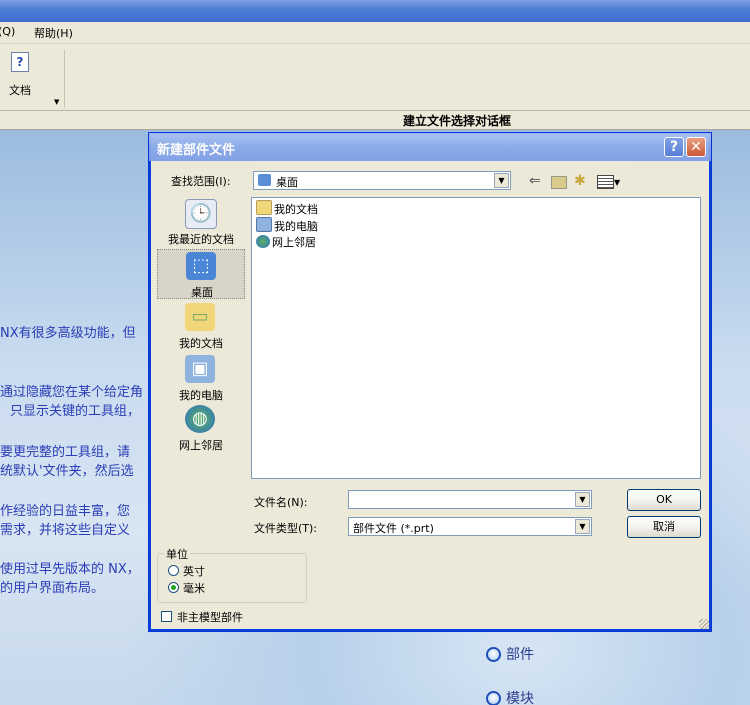 This screenshot has width=750, height=705. Describe the element at coordinates (200, 369) in the screenshot. I see `my-computer-icon: ▣` at that location.